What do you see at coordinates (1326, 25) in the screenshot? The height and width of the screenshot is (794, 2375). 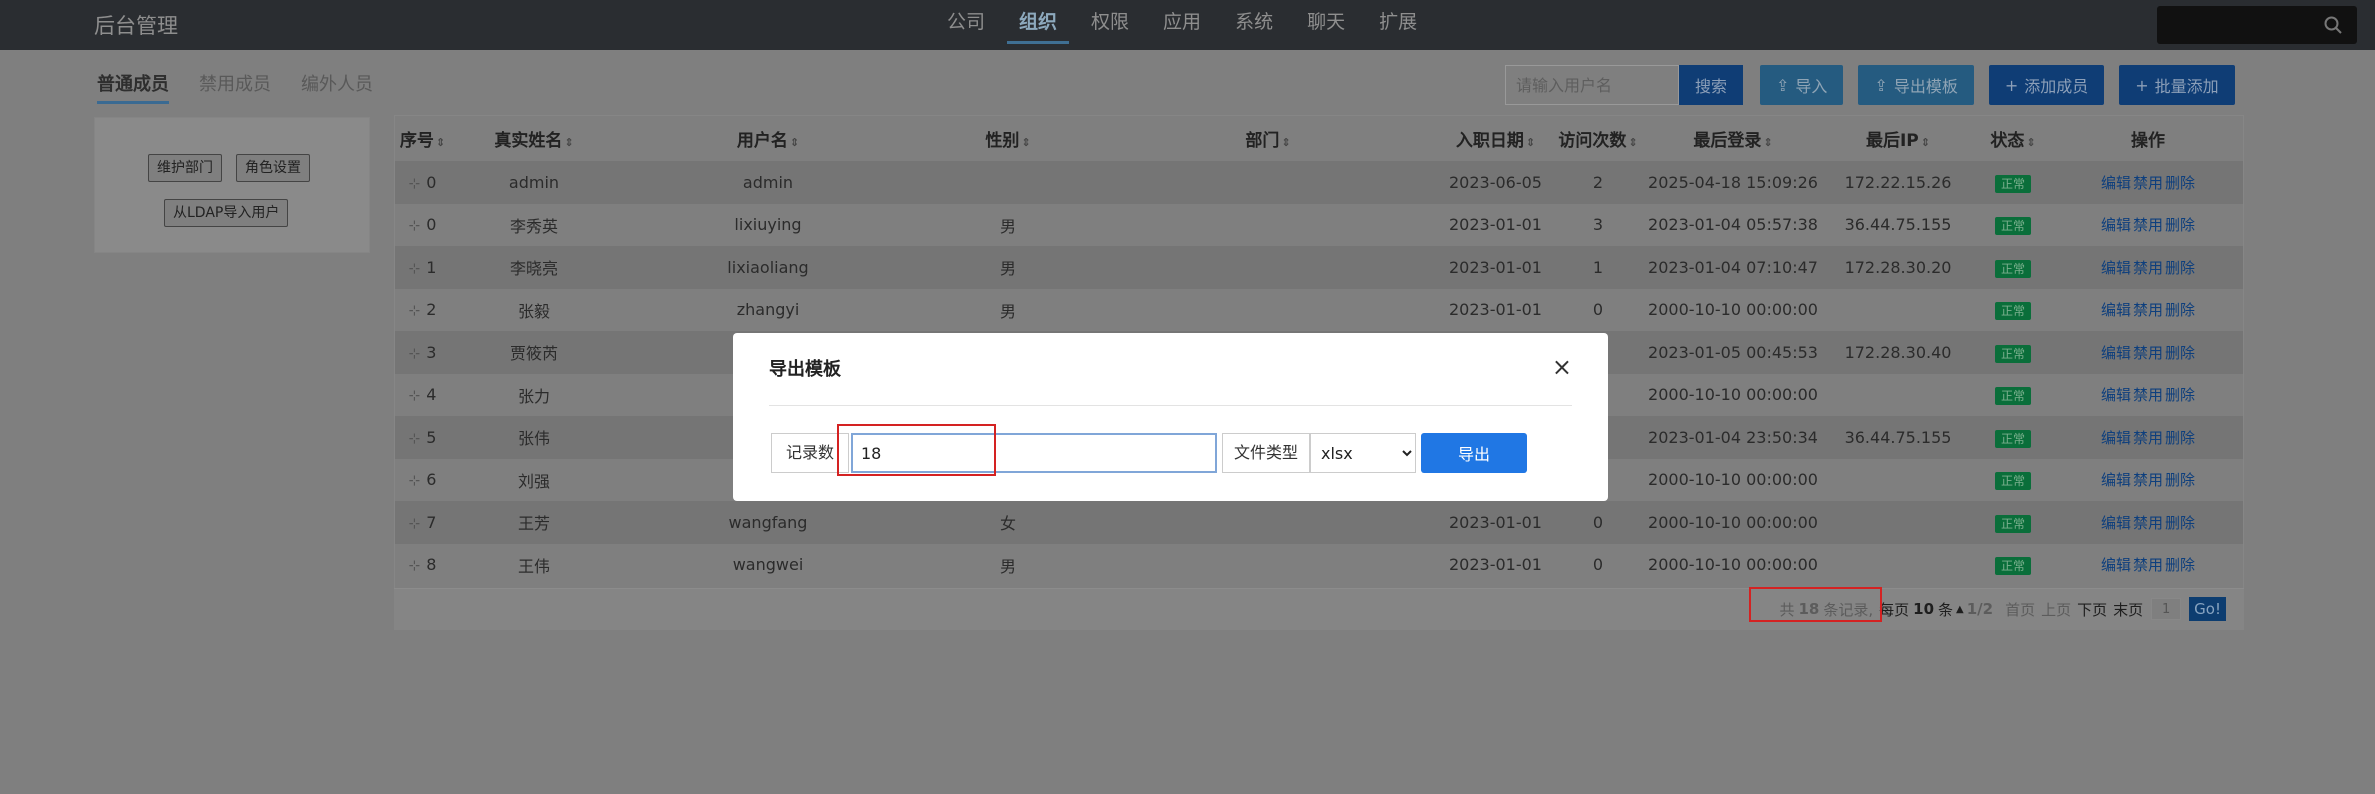 I see `nav-chat: 聊天` at bounding box center [1326, 25].